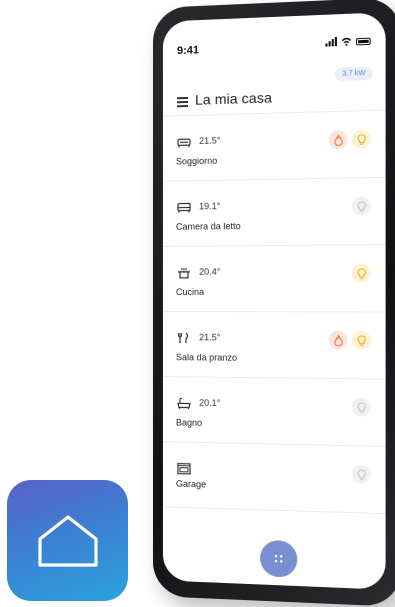 This screenshot has height=607, width=395. What do you see at coordinates (274, 36) in the screenshot?
I see `status-bar: 9:41` at bounding box center [274, 36].